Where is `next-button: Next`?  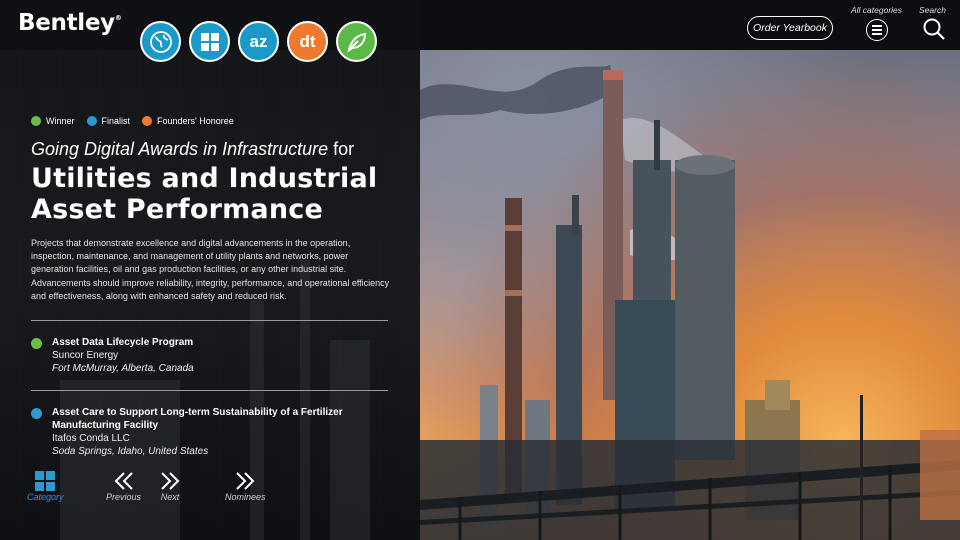 next-button: Next is located at coordinates (170, 486).